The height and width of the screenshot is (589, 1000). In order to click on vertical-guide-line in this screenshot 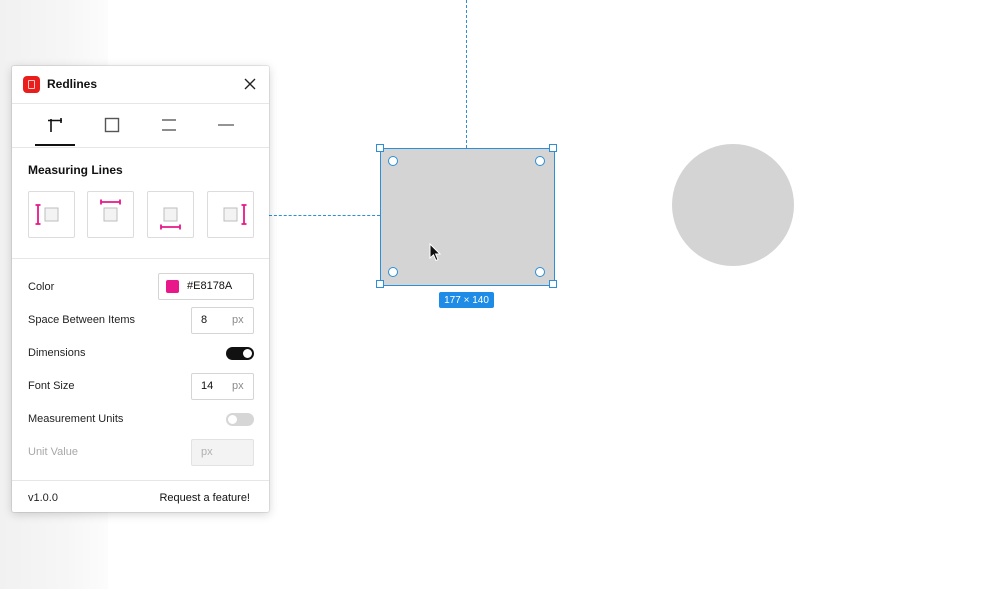, I will do `click(466, 74)`.